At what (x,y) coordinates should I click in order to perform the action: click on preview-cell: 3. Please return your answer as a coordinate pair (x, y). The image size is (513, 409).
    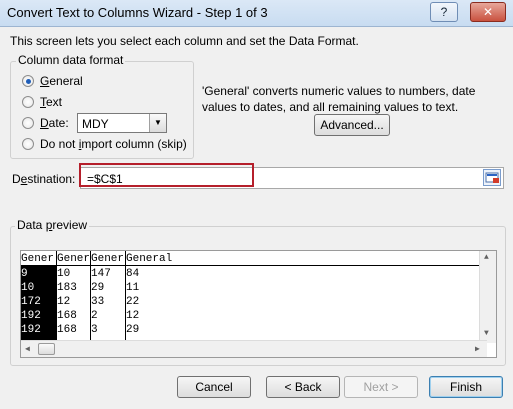
    Looking at the image, I should click on (94, 330).